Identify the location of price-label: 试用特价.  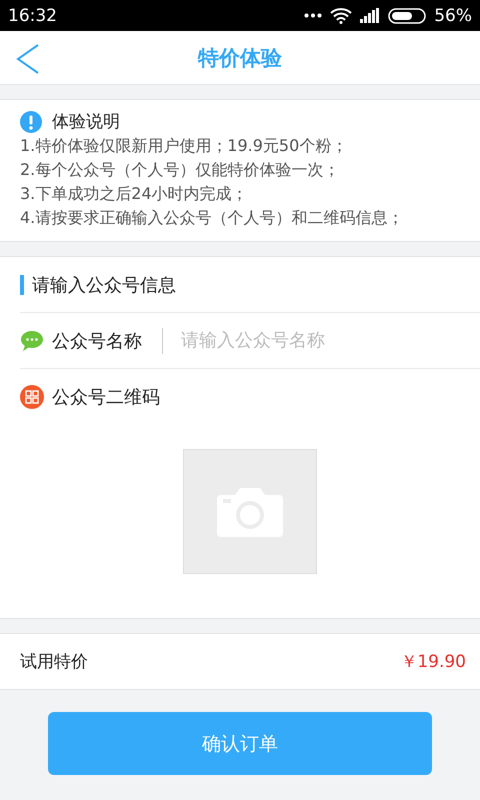
(54, 662).